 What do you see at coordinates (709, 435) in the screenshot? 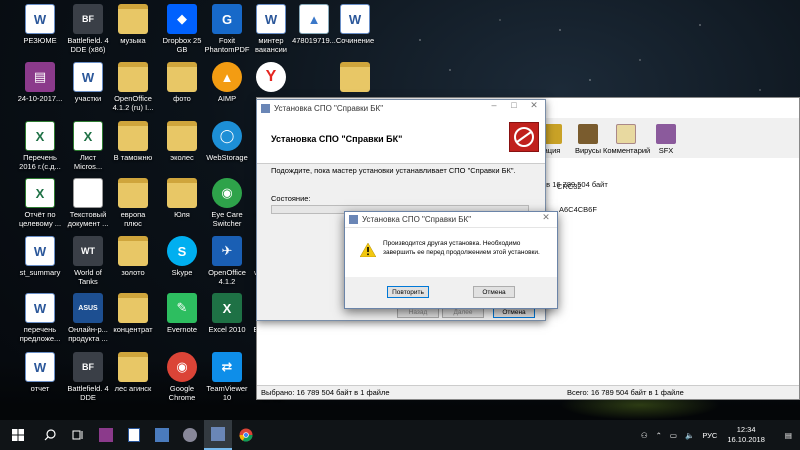
I see `language-indicator: РУС` at bounding box center [709, 435].